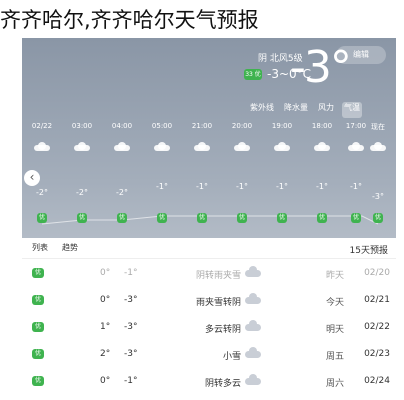 The height and width of the screenshot is (400, 404). Describe the element at coordinates (322, 126) in the screenshot. I see `hourly-time: 18:00` at that location.